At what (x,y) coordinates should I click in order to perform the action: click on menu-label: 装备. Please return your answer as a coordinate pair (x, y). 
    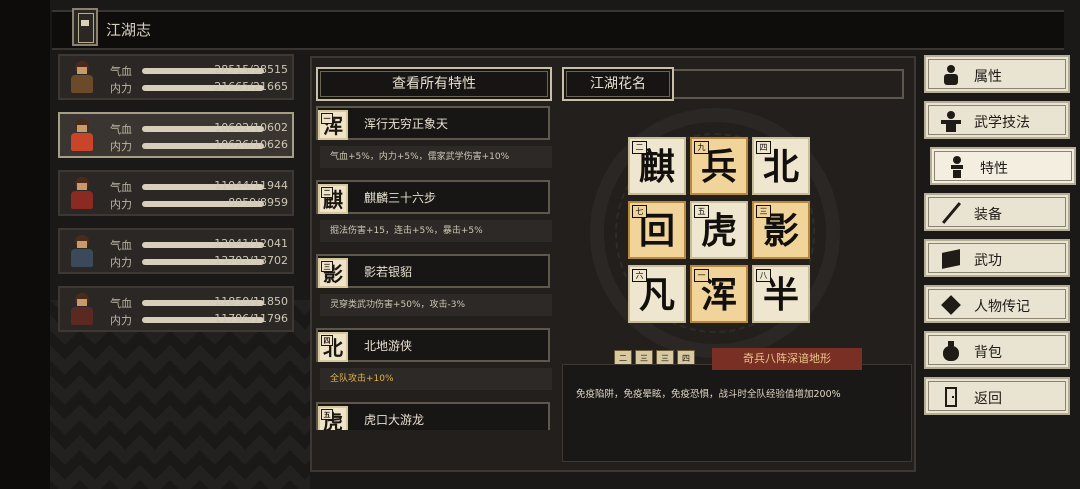
    Looking at the image, I should click on (988, 215).